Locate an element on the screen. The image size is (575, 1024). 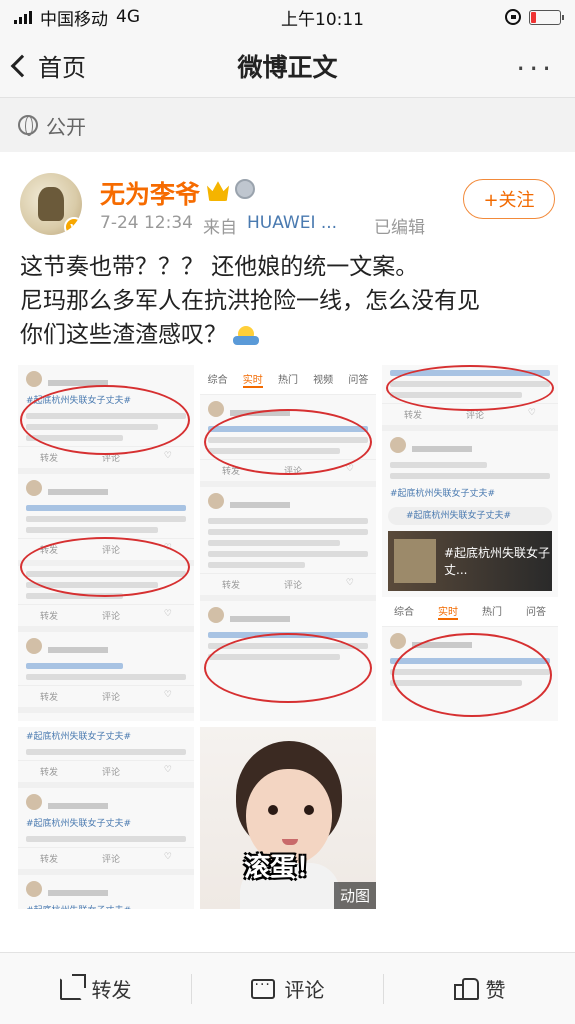
repost-label: 转发 is located at coordinates (111, 990).